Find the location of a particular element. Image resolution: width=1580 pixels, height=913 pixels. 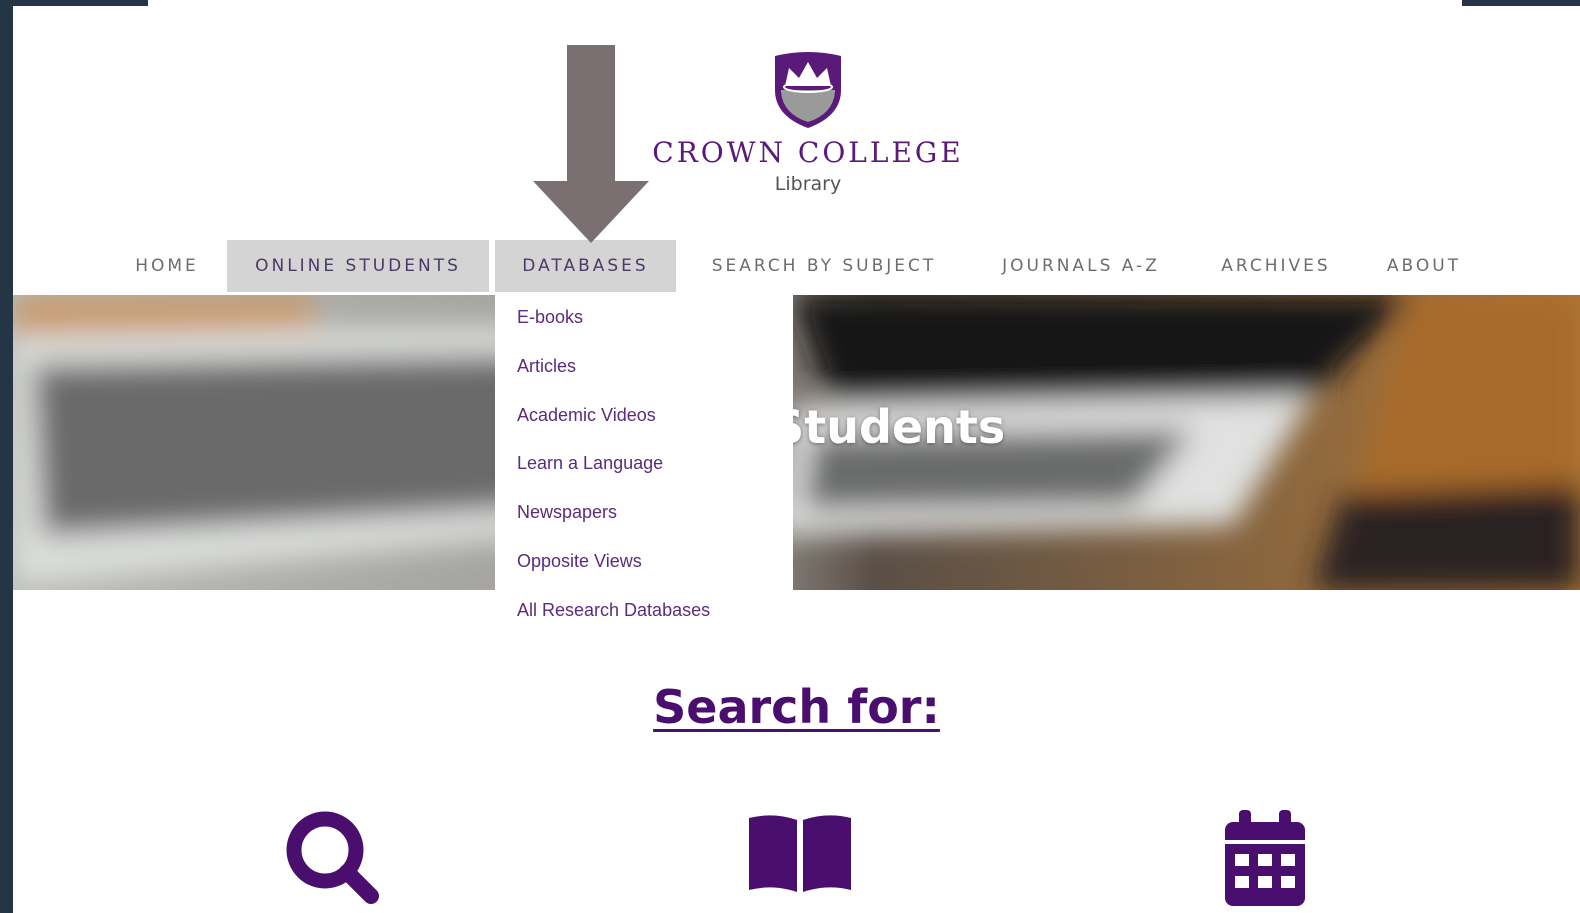

hero-title: Online Students is located at coordinates (796, 427).